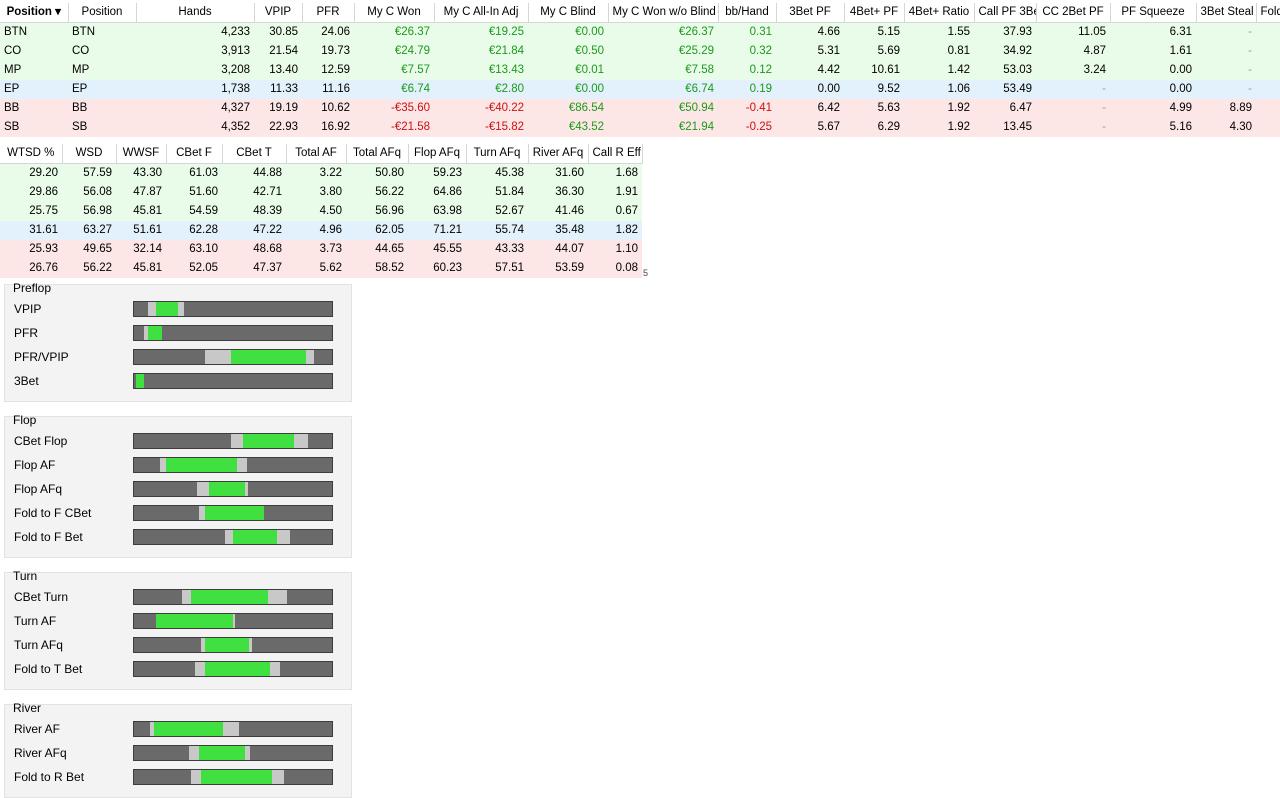  Describe the element at coordinates (178, 749) in the screenshot. I see `panel-river: River River AF River AFq Fold to R Bet` at that location.